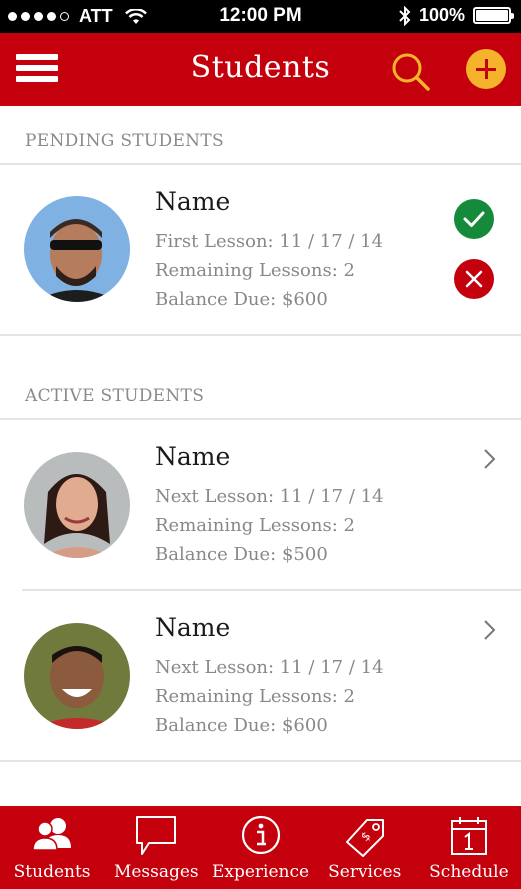  Describe the element at coordinates (115, 396) in the screenshot. I see `active-section-label: ACTIVE STUDENTS` at that location.